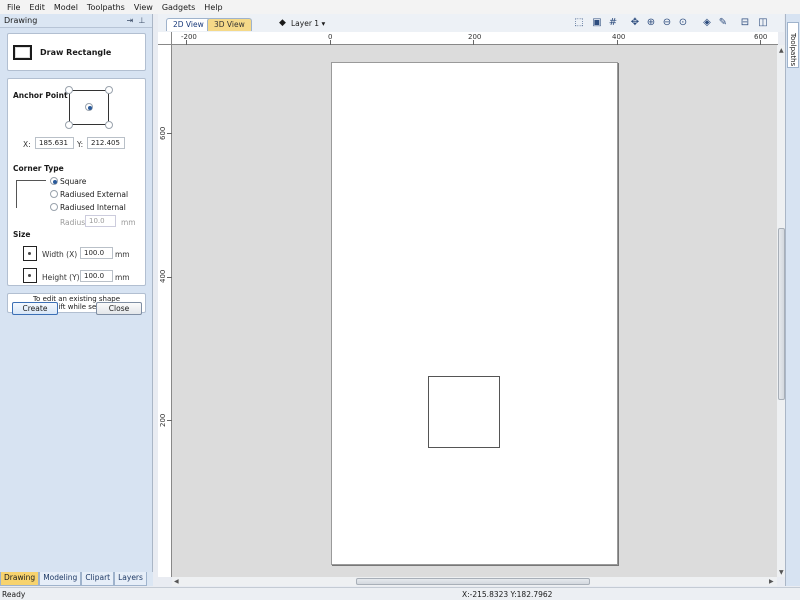 The height and width of the screenshot is (600, 800). What do you see at coordinates (94, 194) in the screenshot?
I see `corner-radiused-external-label: Radiused External` at bounding box center [94, 194].